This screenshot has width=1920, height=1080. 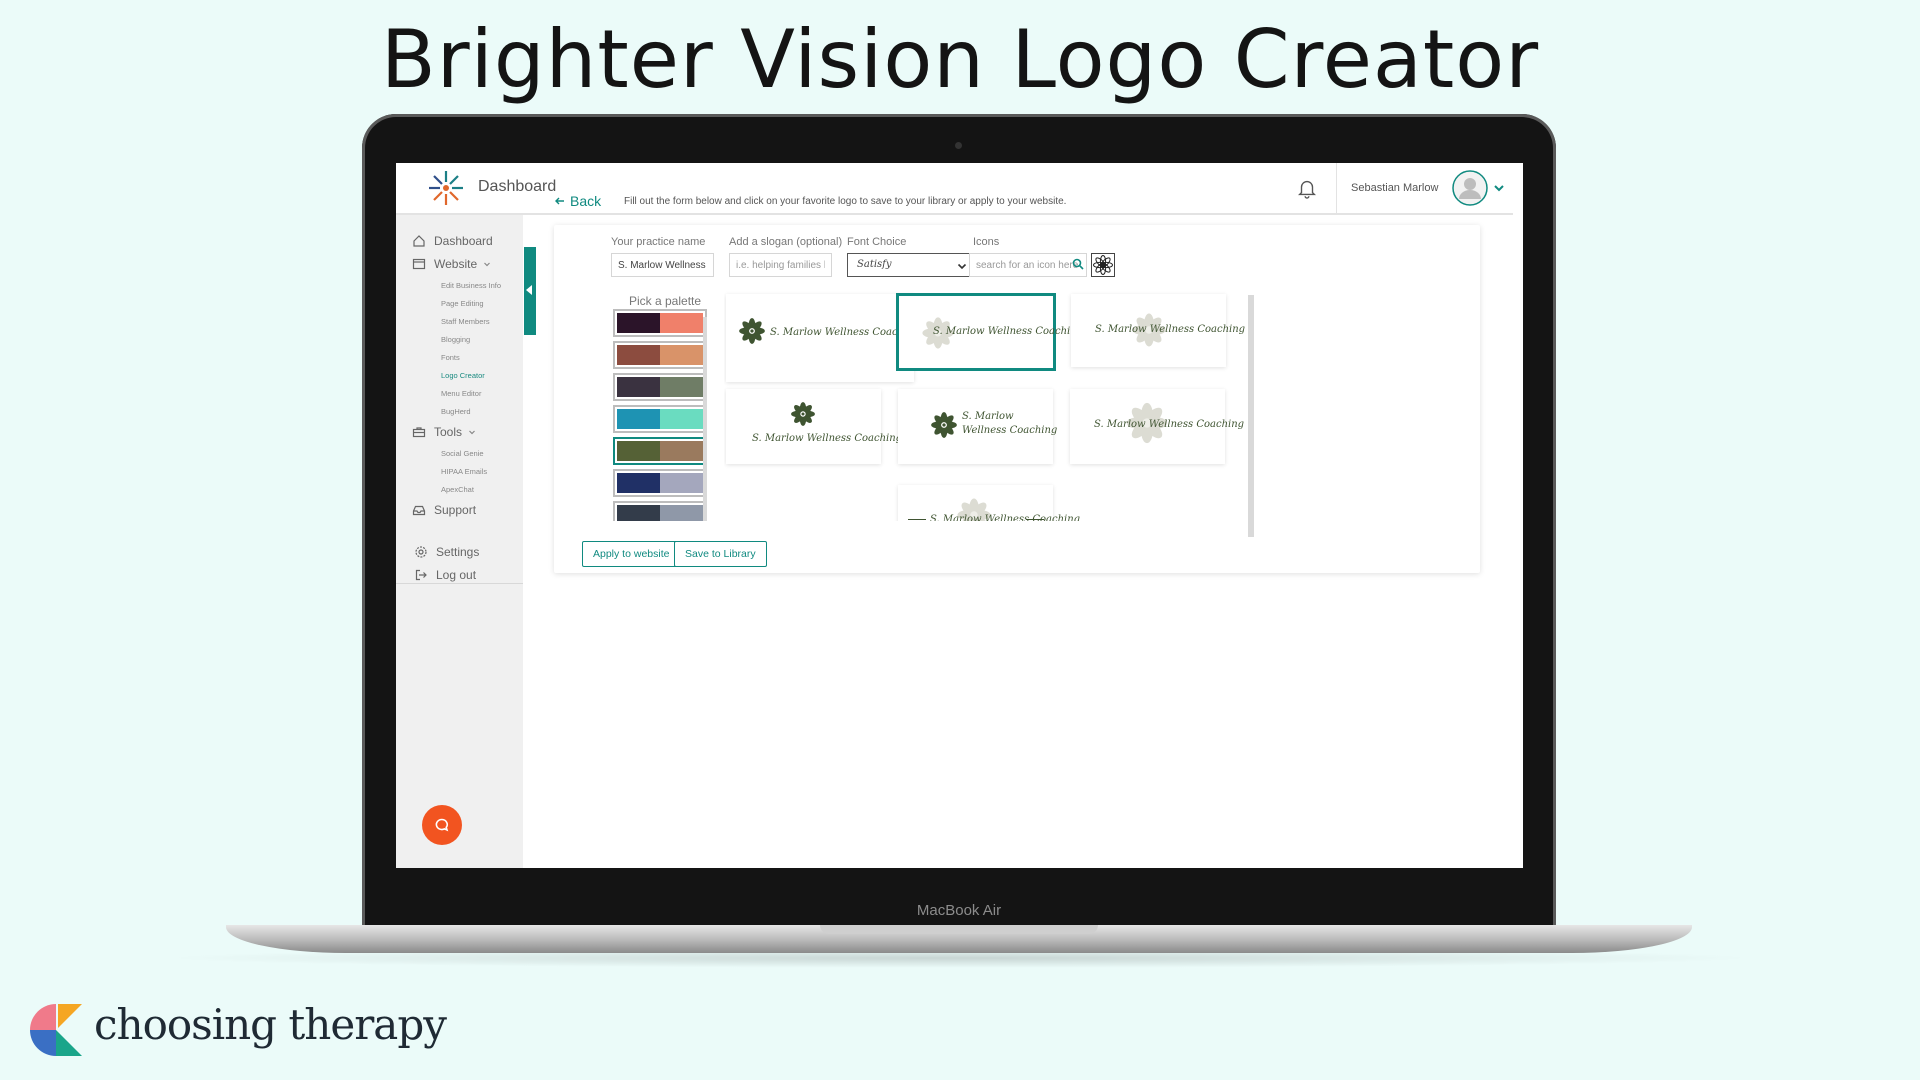 I want to click on sidebar-sub-page-editing: Page Editing, so click(x=462, y=303).